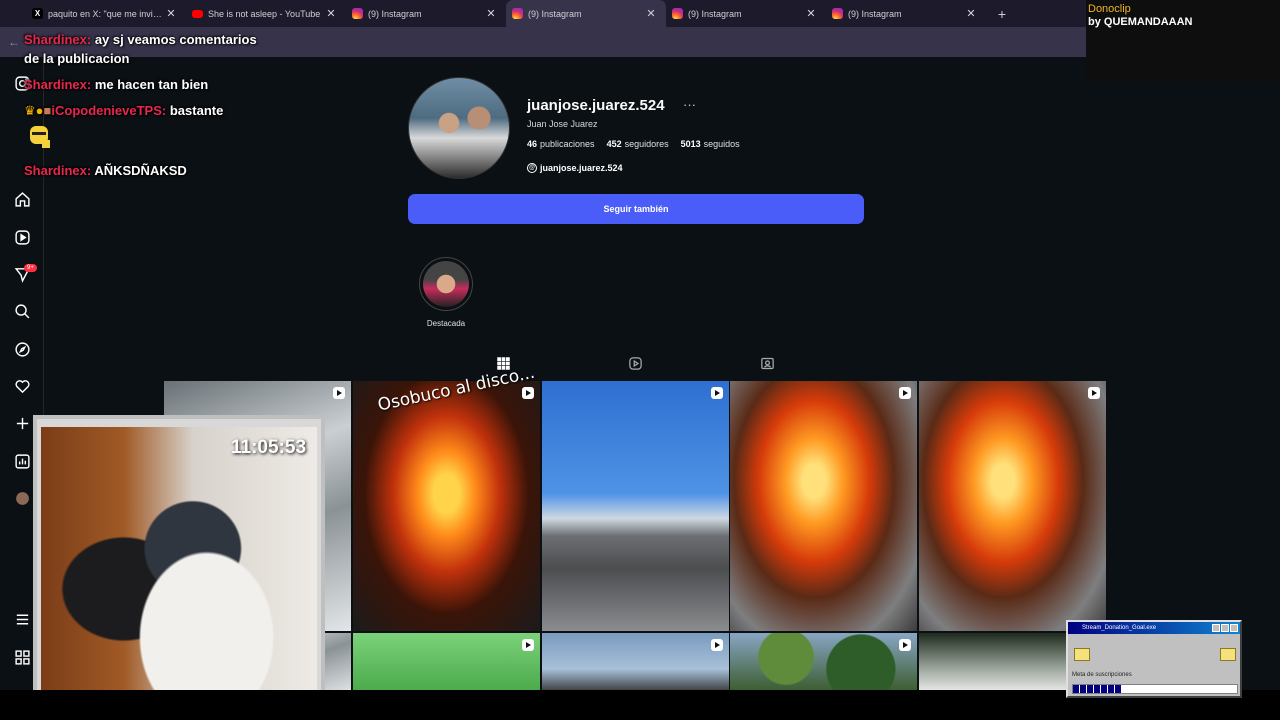 This screenshot has width=1280, height=720. Describe the element at coordinates (30, 110) in the screenshot. I see `crown-badge-icon: ♛` at that location.